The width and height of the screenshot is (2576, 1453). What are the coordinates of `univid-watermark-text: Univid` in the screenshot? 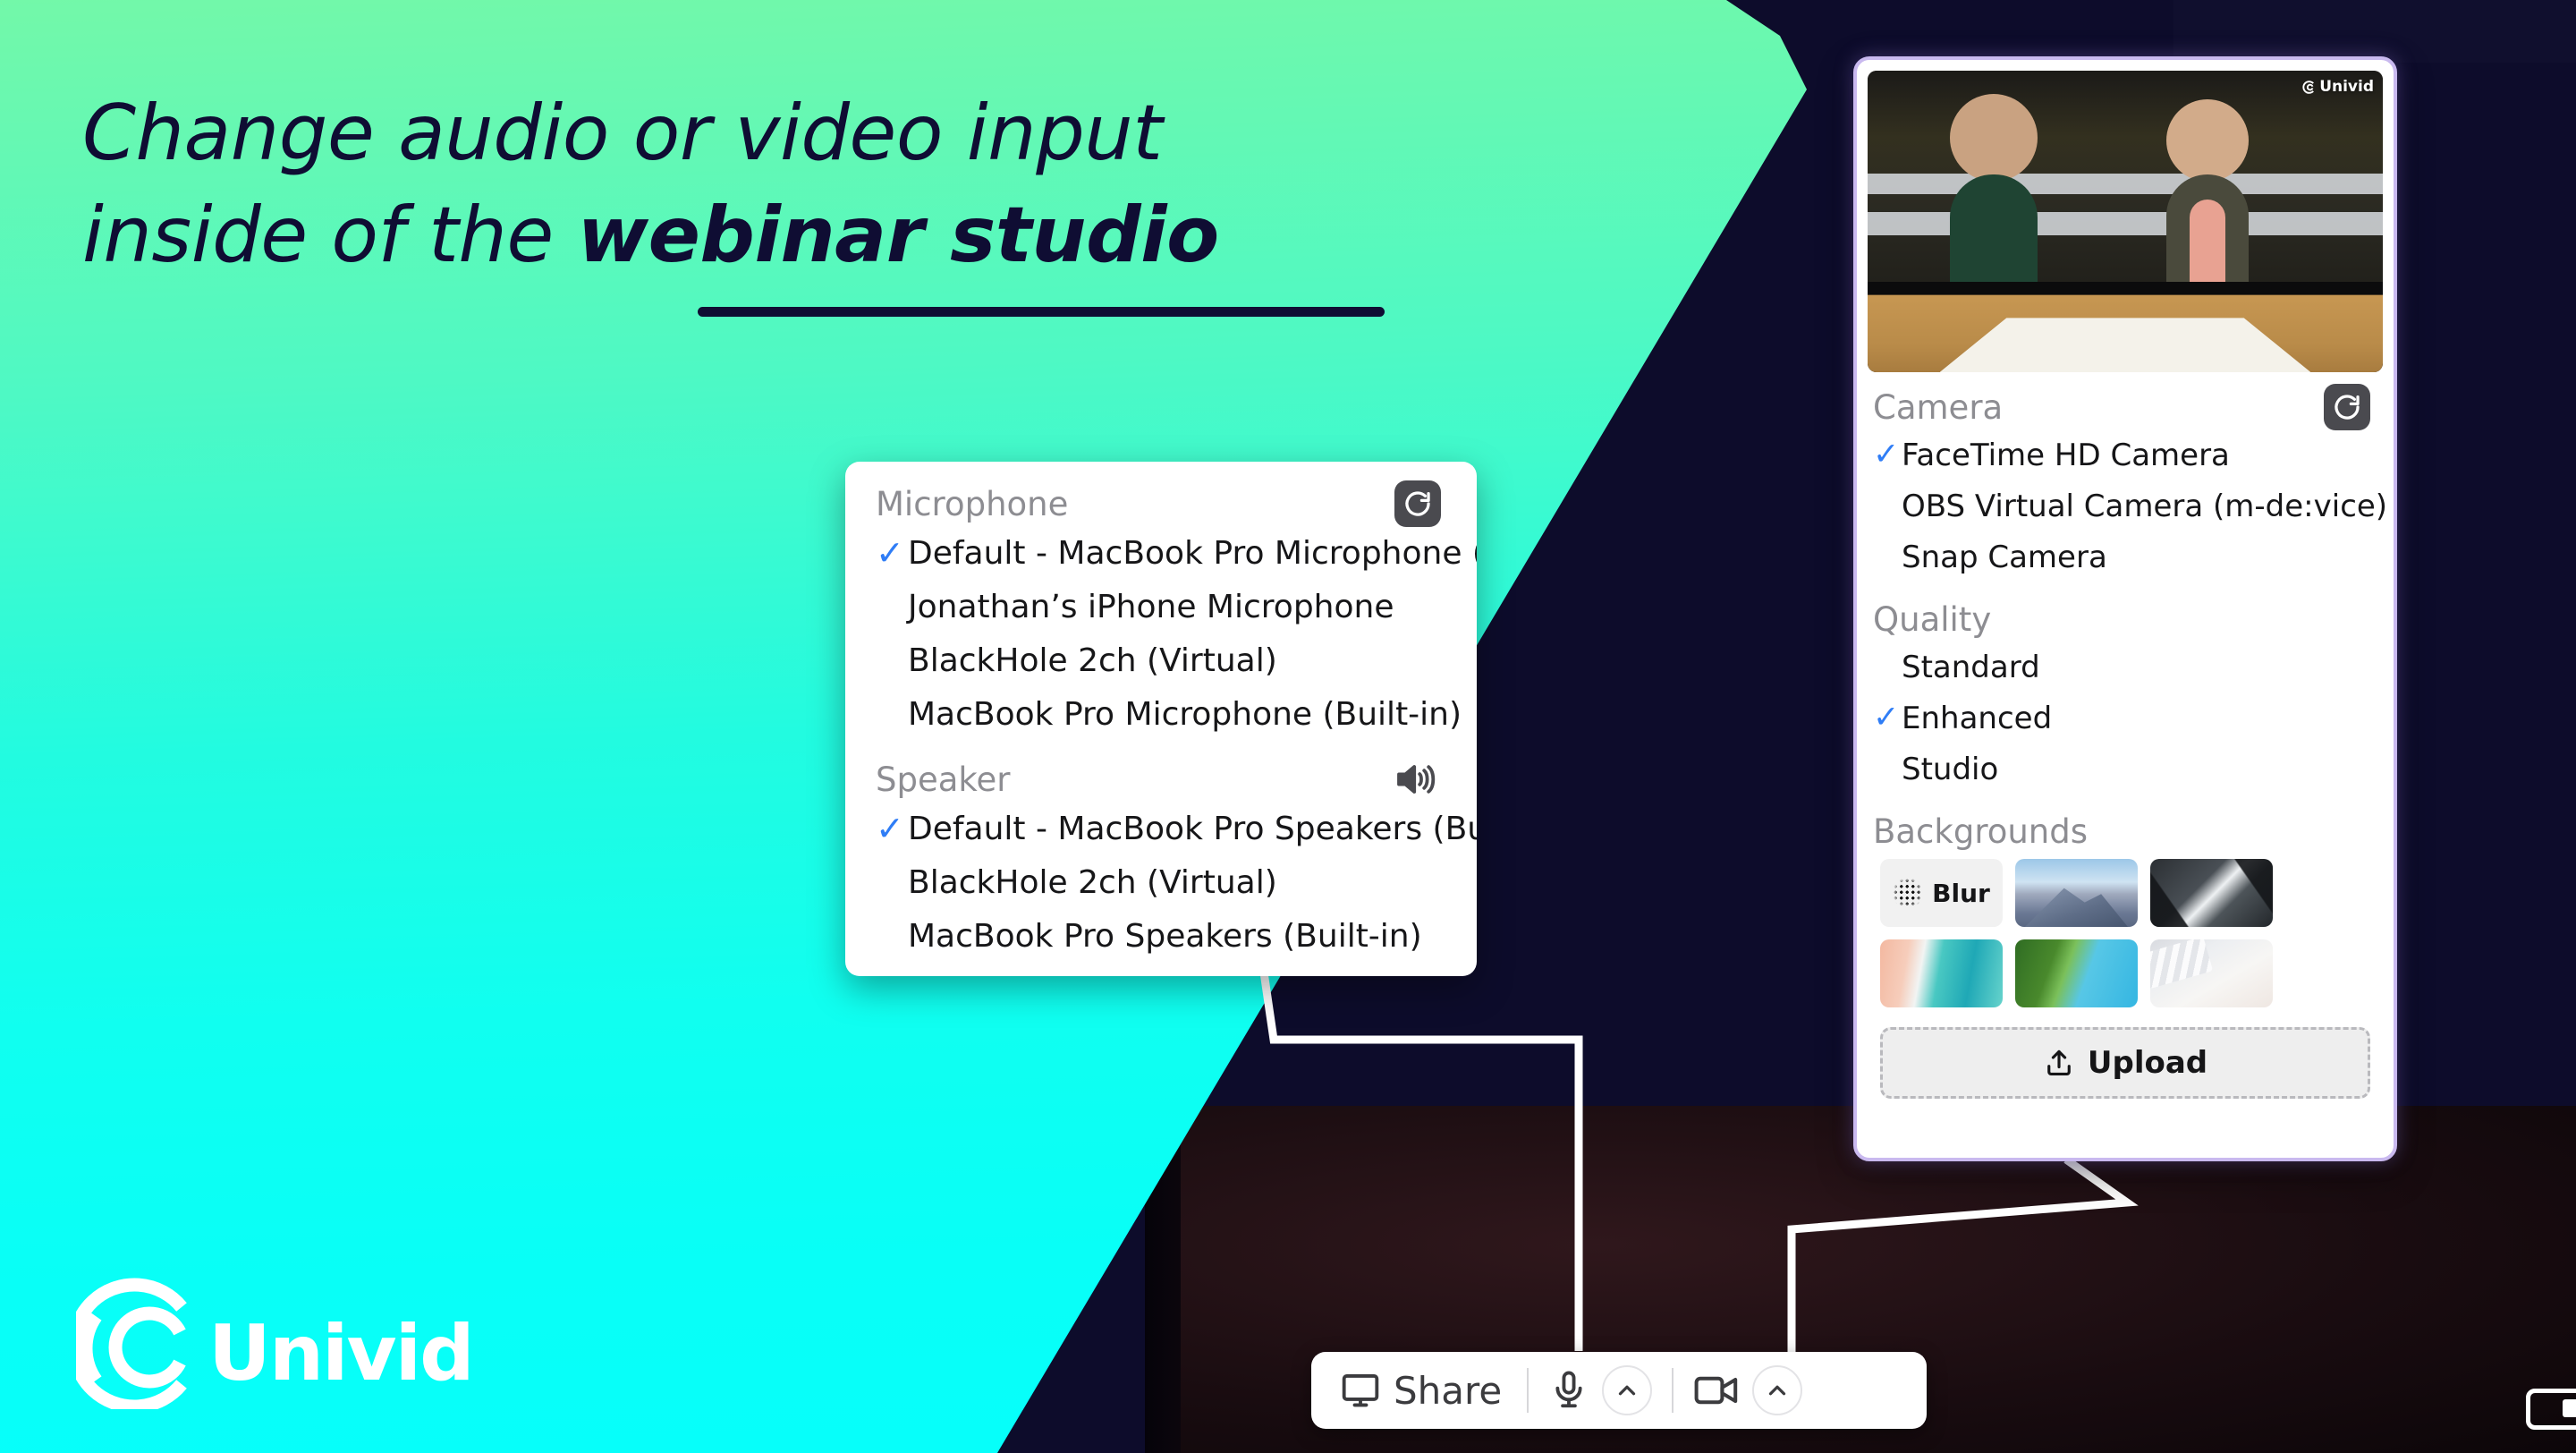 It's located at (2346, 87).